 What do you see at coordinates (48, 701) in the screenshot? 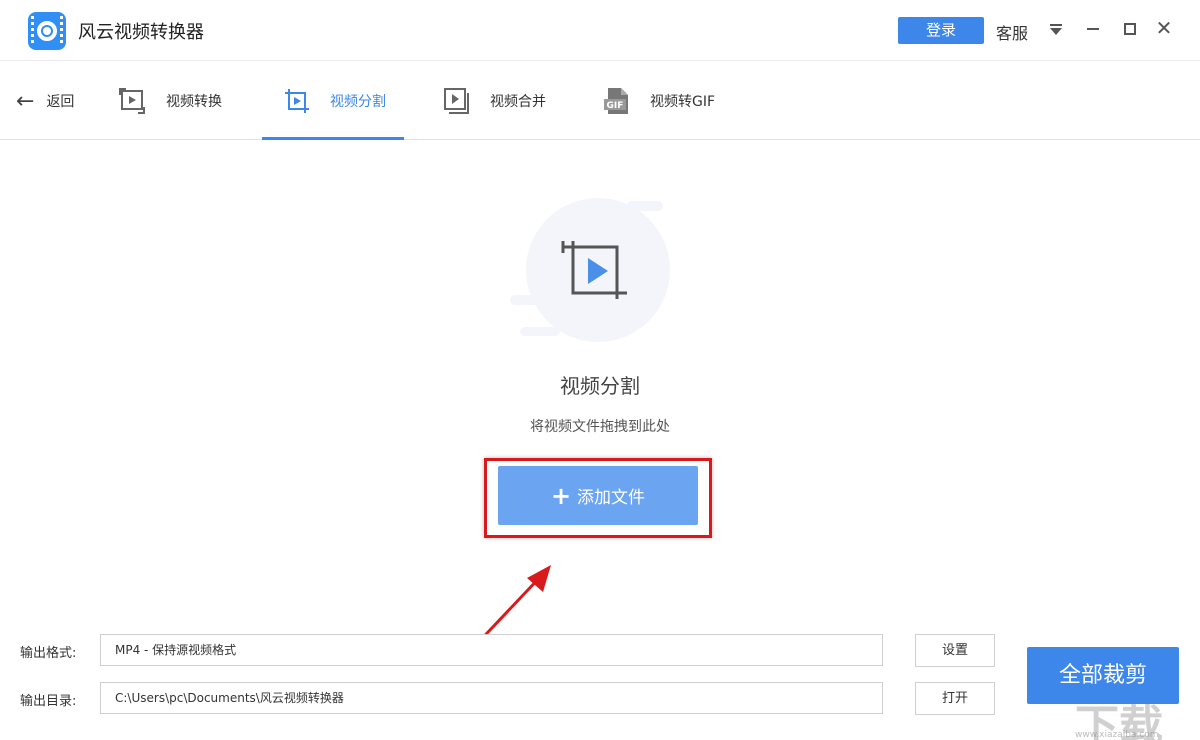
I see `output-dir-label: 输出目录:` at bounding box center [48, 701].